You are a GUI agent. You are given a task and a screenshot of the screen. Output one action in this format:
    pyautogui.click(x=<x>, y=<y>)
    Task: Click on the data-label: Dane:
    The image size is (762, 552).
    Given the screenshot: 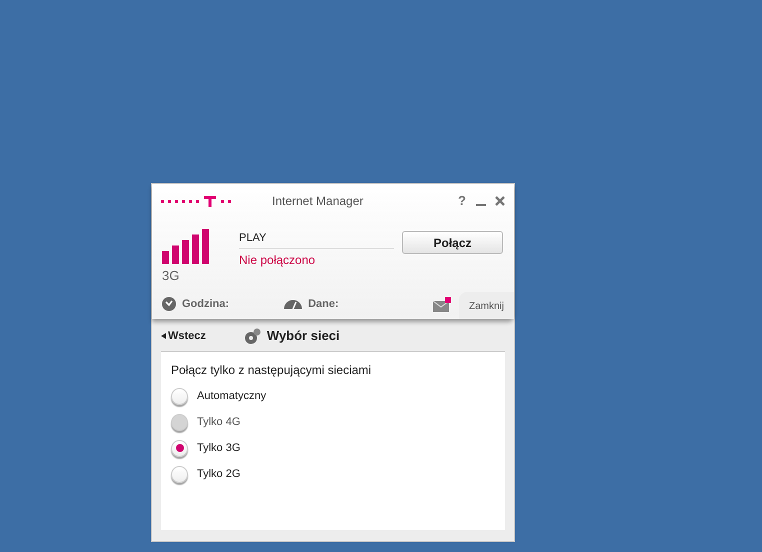 What is the action you would take?
    pyautogui.click(x=323, y=304)
    